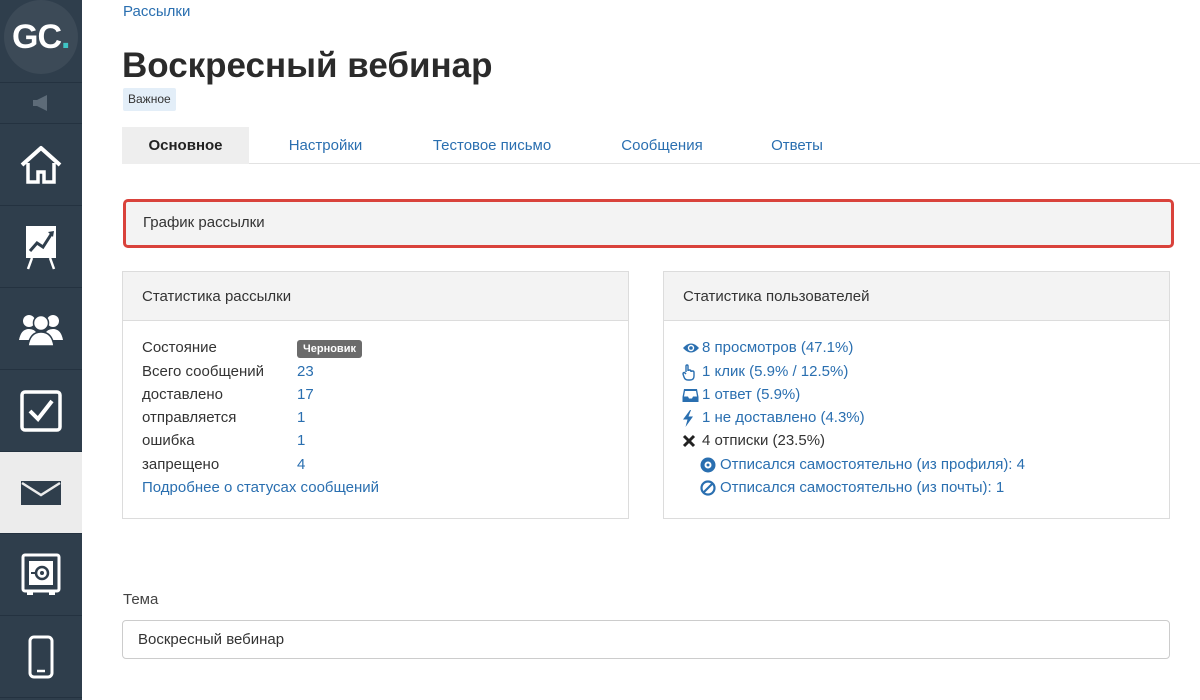 This screenshot has height=700, width=1200. I want to click on unsub-profile-link: Отписался самостоятельно (из профиля): 4, so click(872, 465).